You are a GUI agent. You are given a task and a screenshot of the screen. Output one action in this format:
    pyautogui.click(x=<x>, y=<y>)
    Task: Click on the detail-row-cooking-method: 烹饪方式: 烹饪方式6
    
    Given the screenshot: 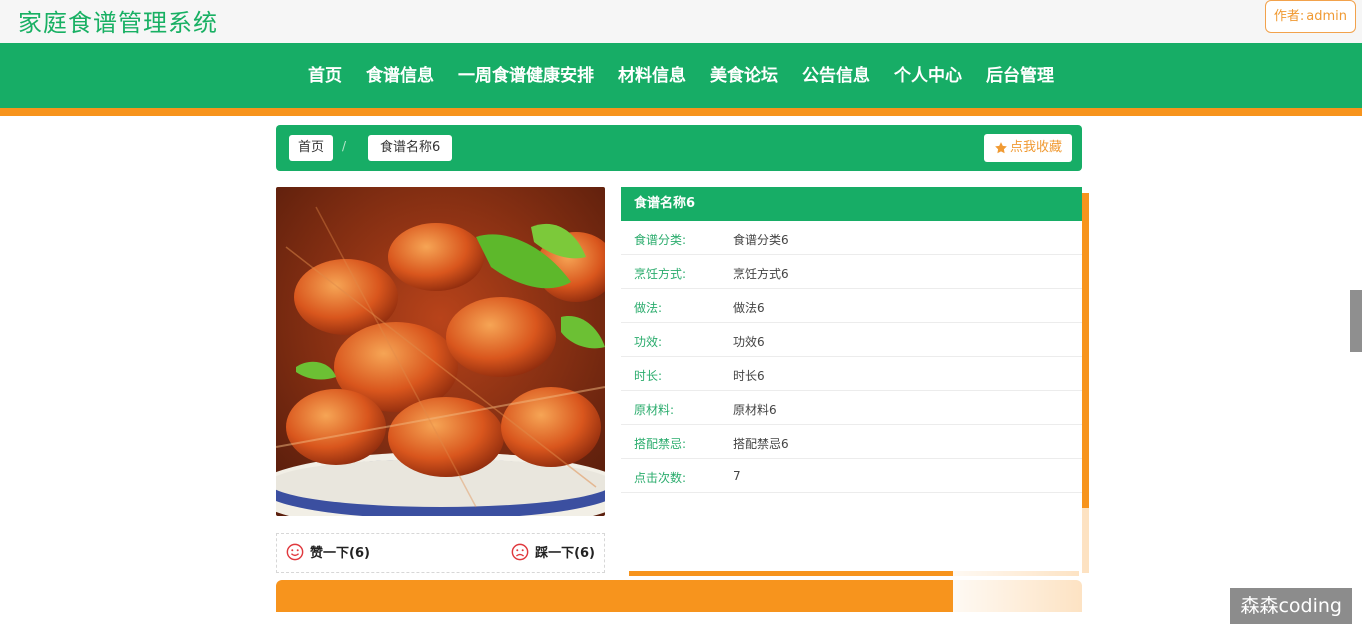 What is the action you would take?
    pyautogui.click(x=851, y=272)
    